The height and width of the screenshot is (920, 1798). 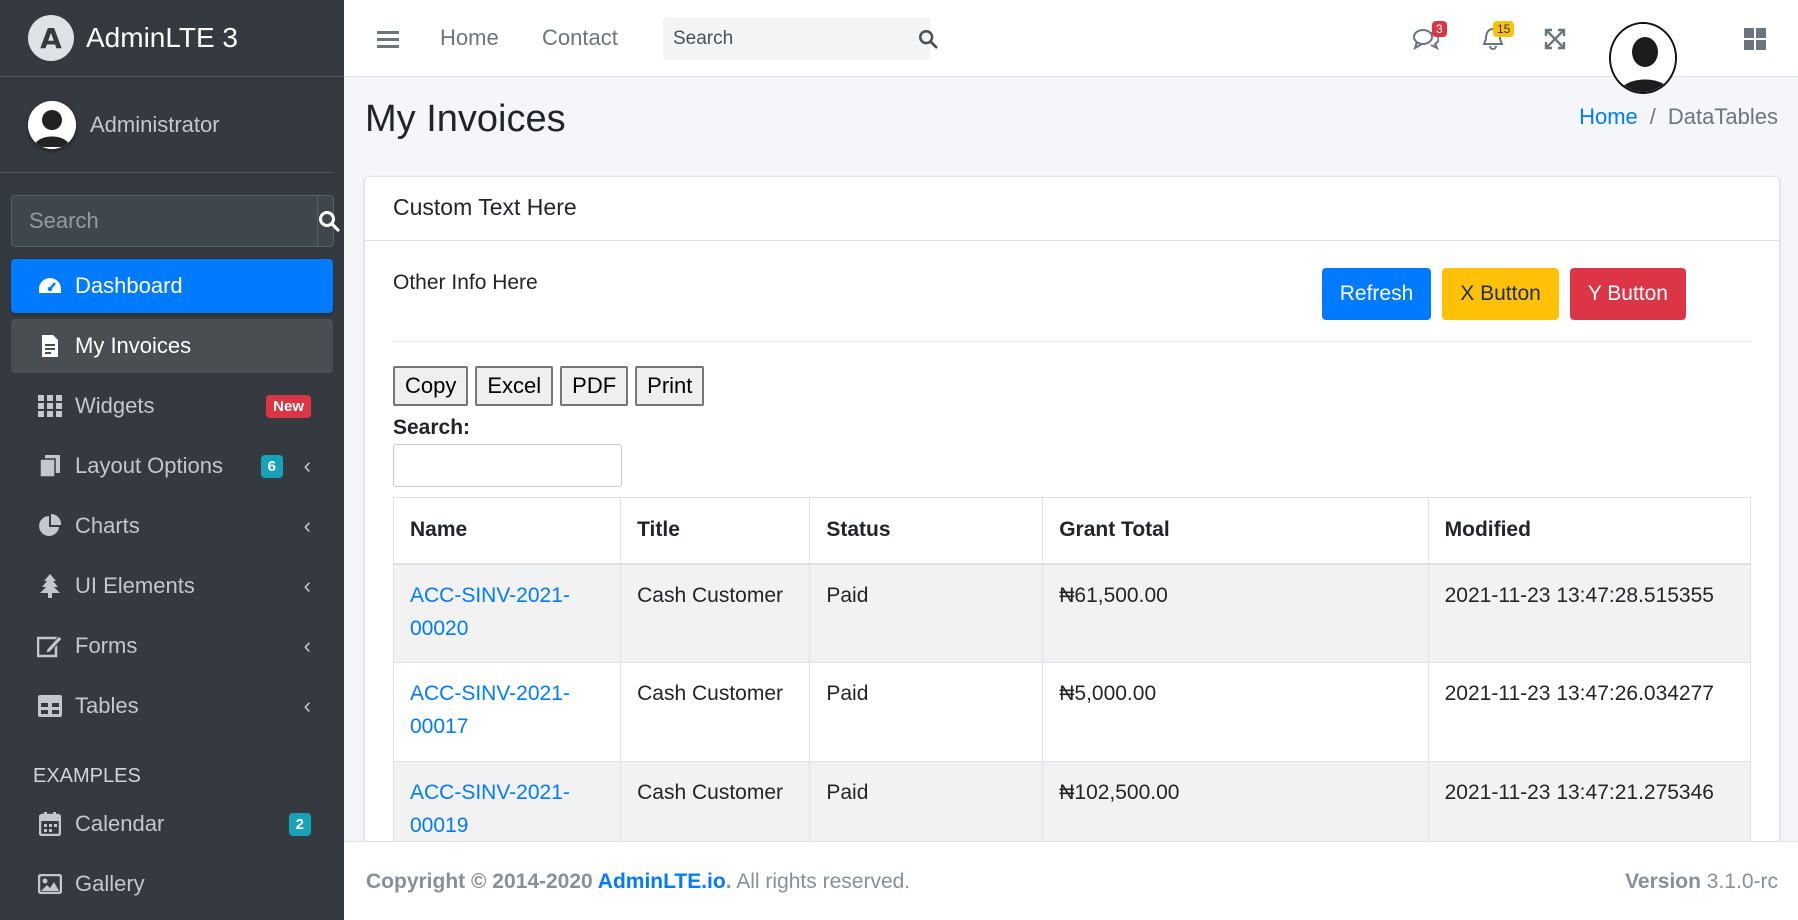 What do you see at coordinates (149, 465) in the screenshot?
I see `sidebar-item-label: Layout Options` at bounding box center [149, 465].